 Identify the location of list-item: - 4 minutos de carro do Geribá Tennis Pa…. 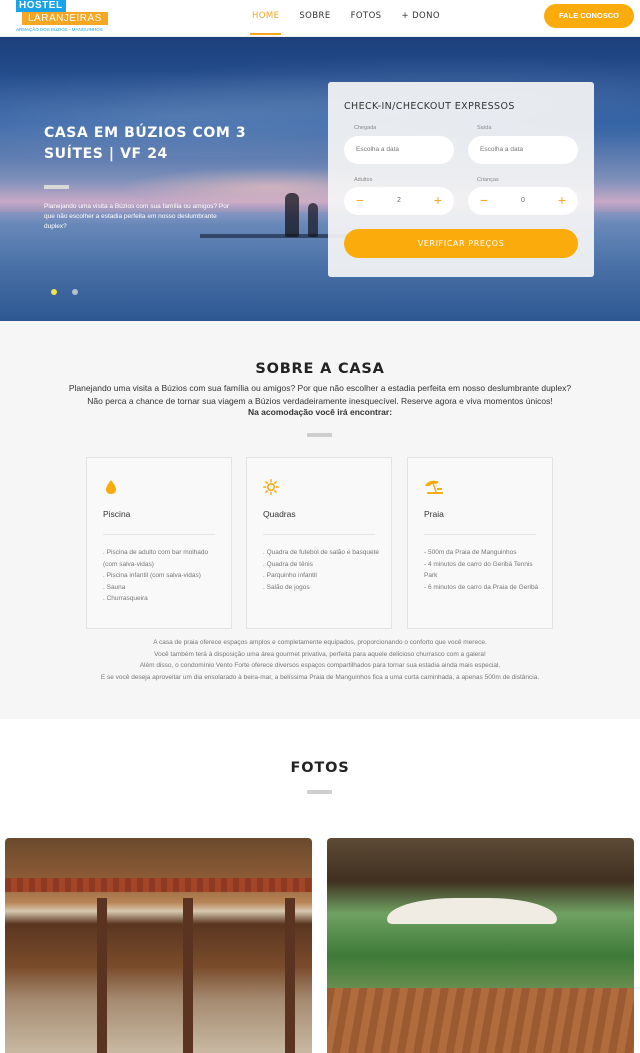
(478, 570).